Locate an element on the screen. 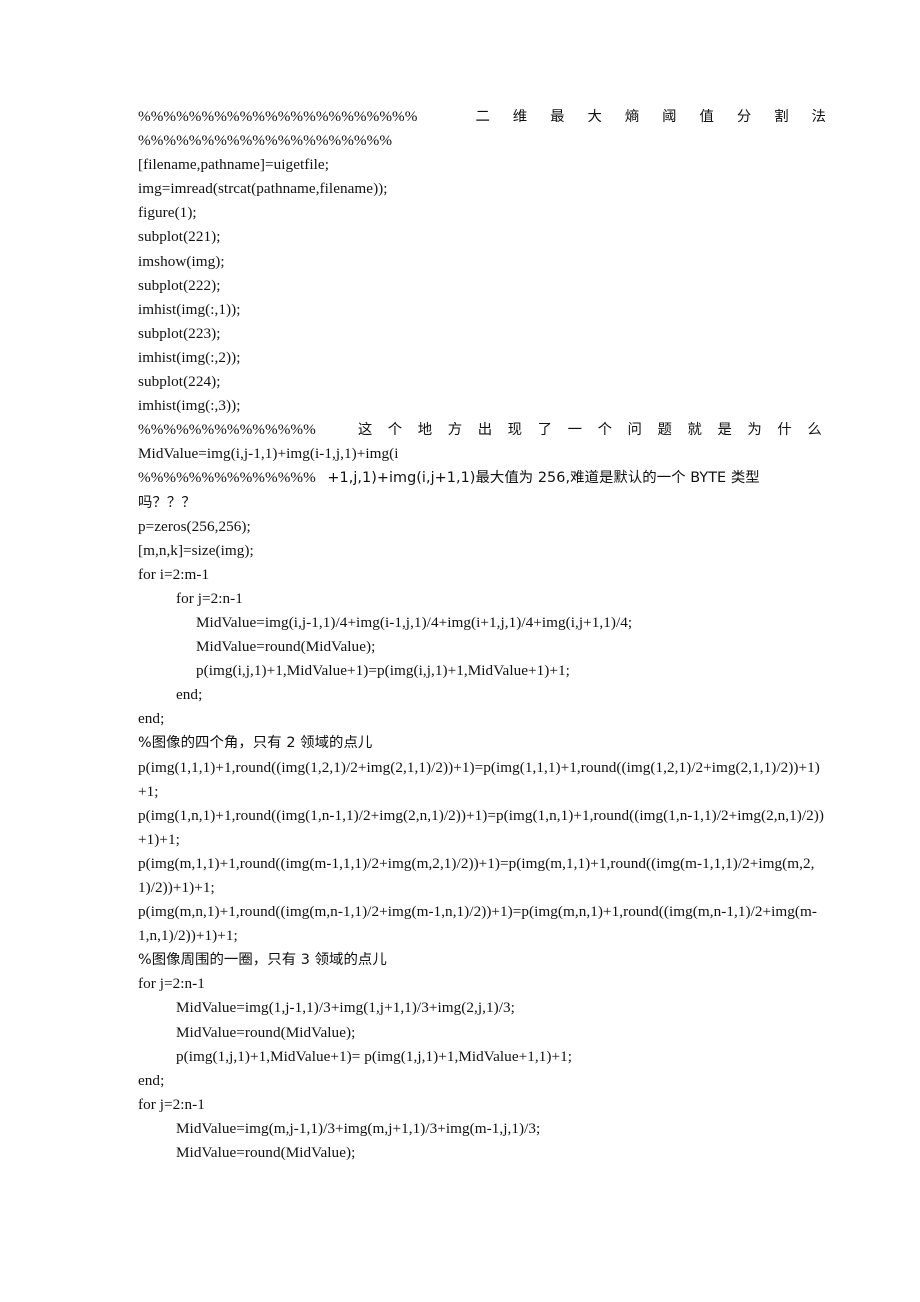 The image size is (920, 1302). code-line: imhist(img(:,1)); is located at coordinates (189, 309).